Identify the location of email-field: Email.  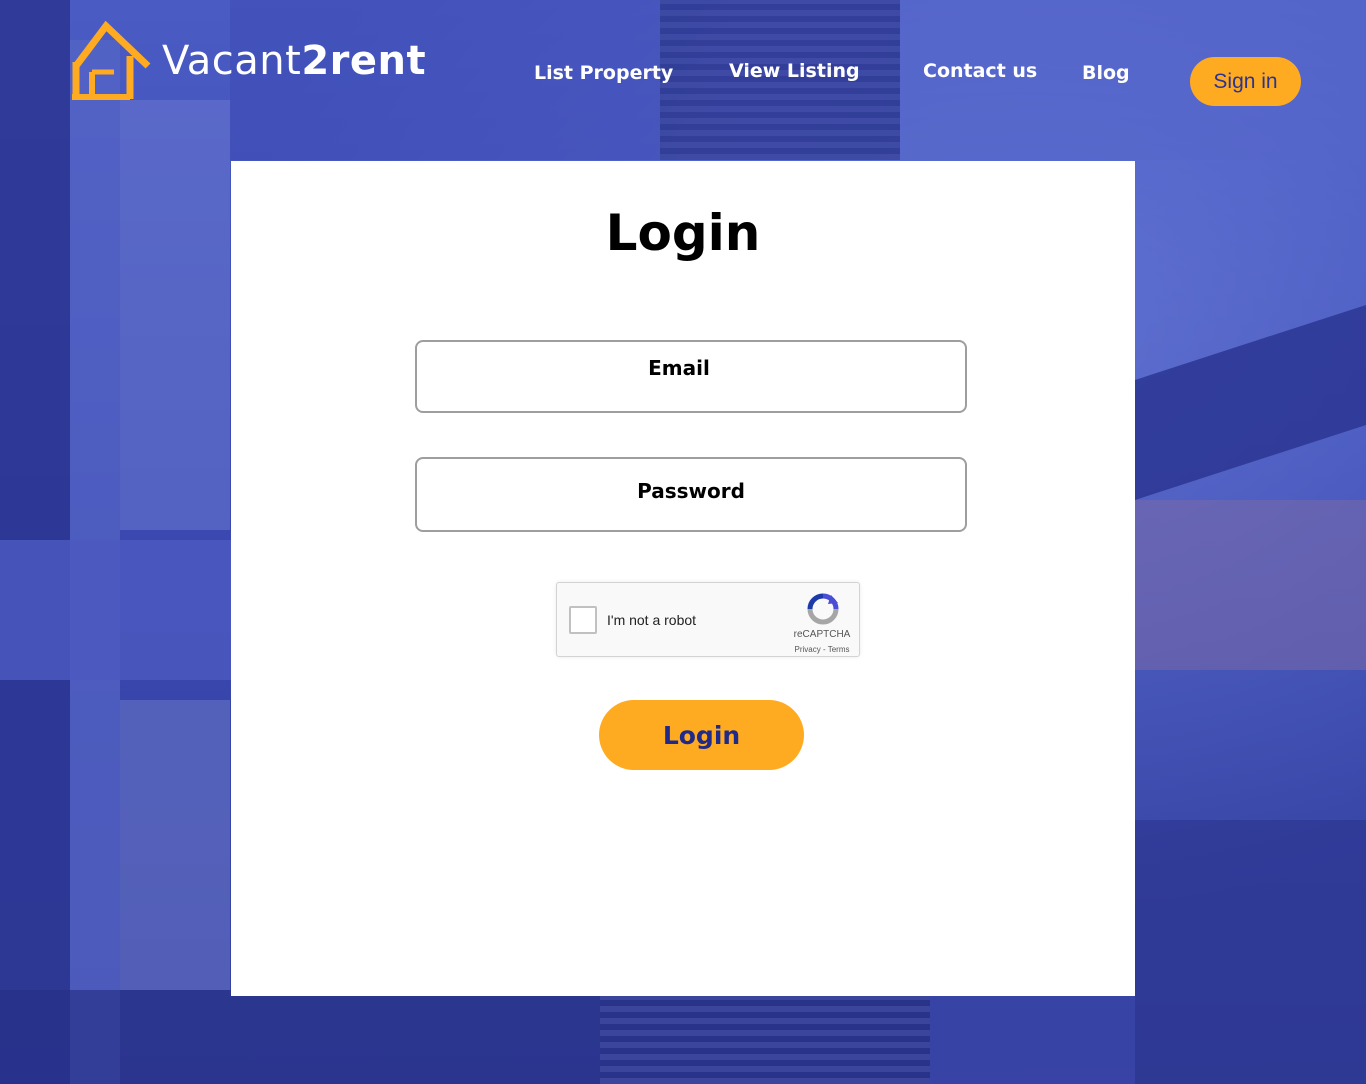
(692, 376).